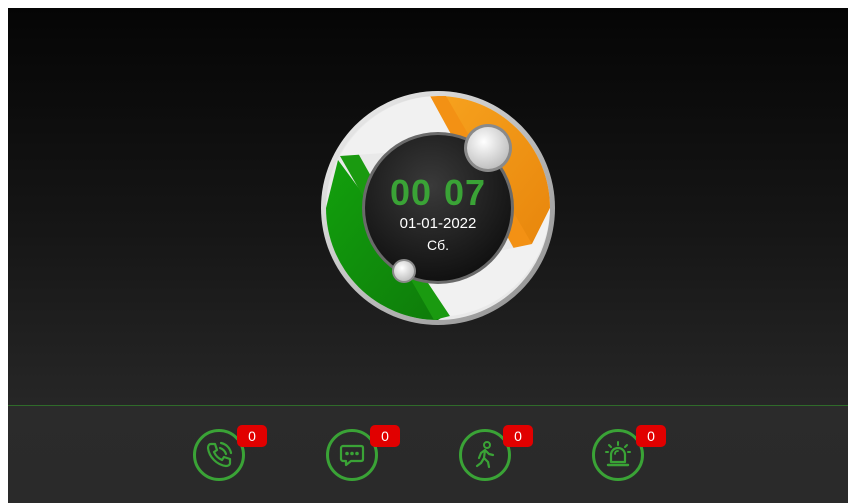 The height and width of the screenshot is (503, 852). I want to click on clock-widget: 00 07 01-01-2022 Сб., so click(438, 208).